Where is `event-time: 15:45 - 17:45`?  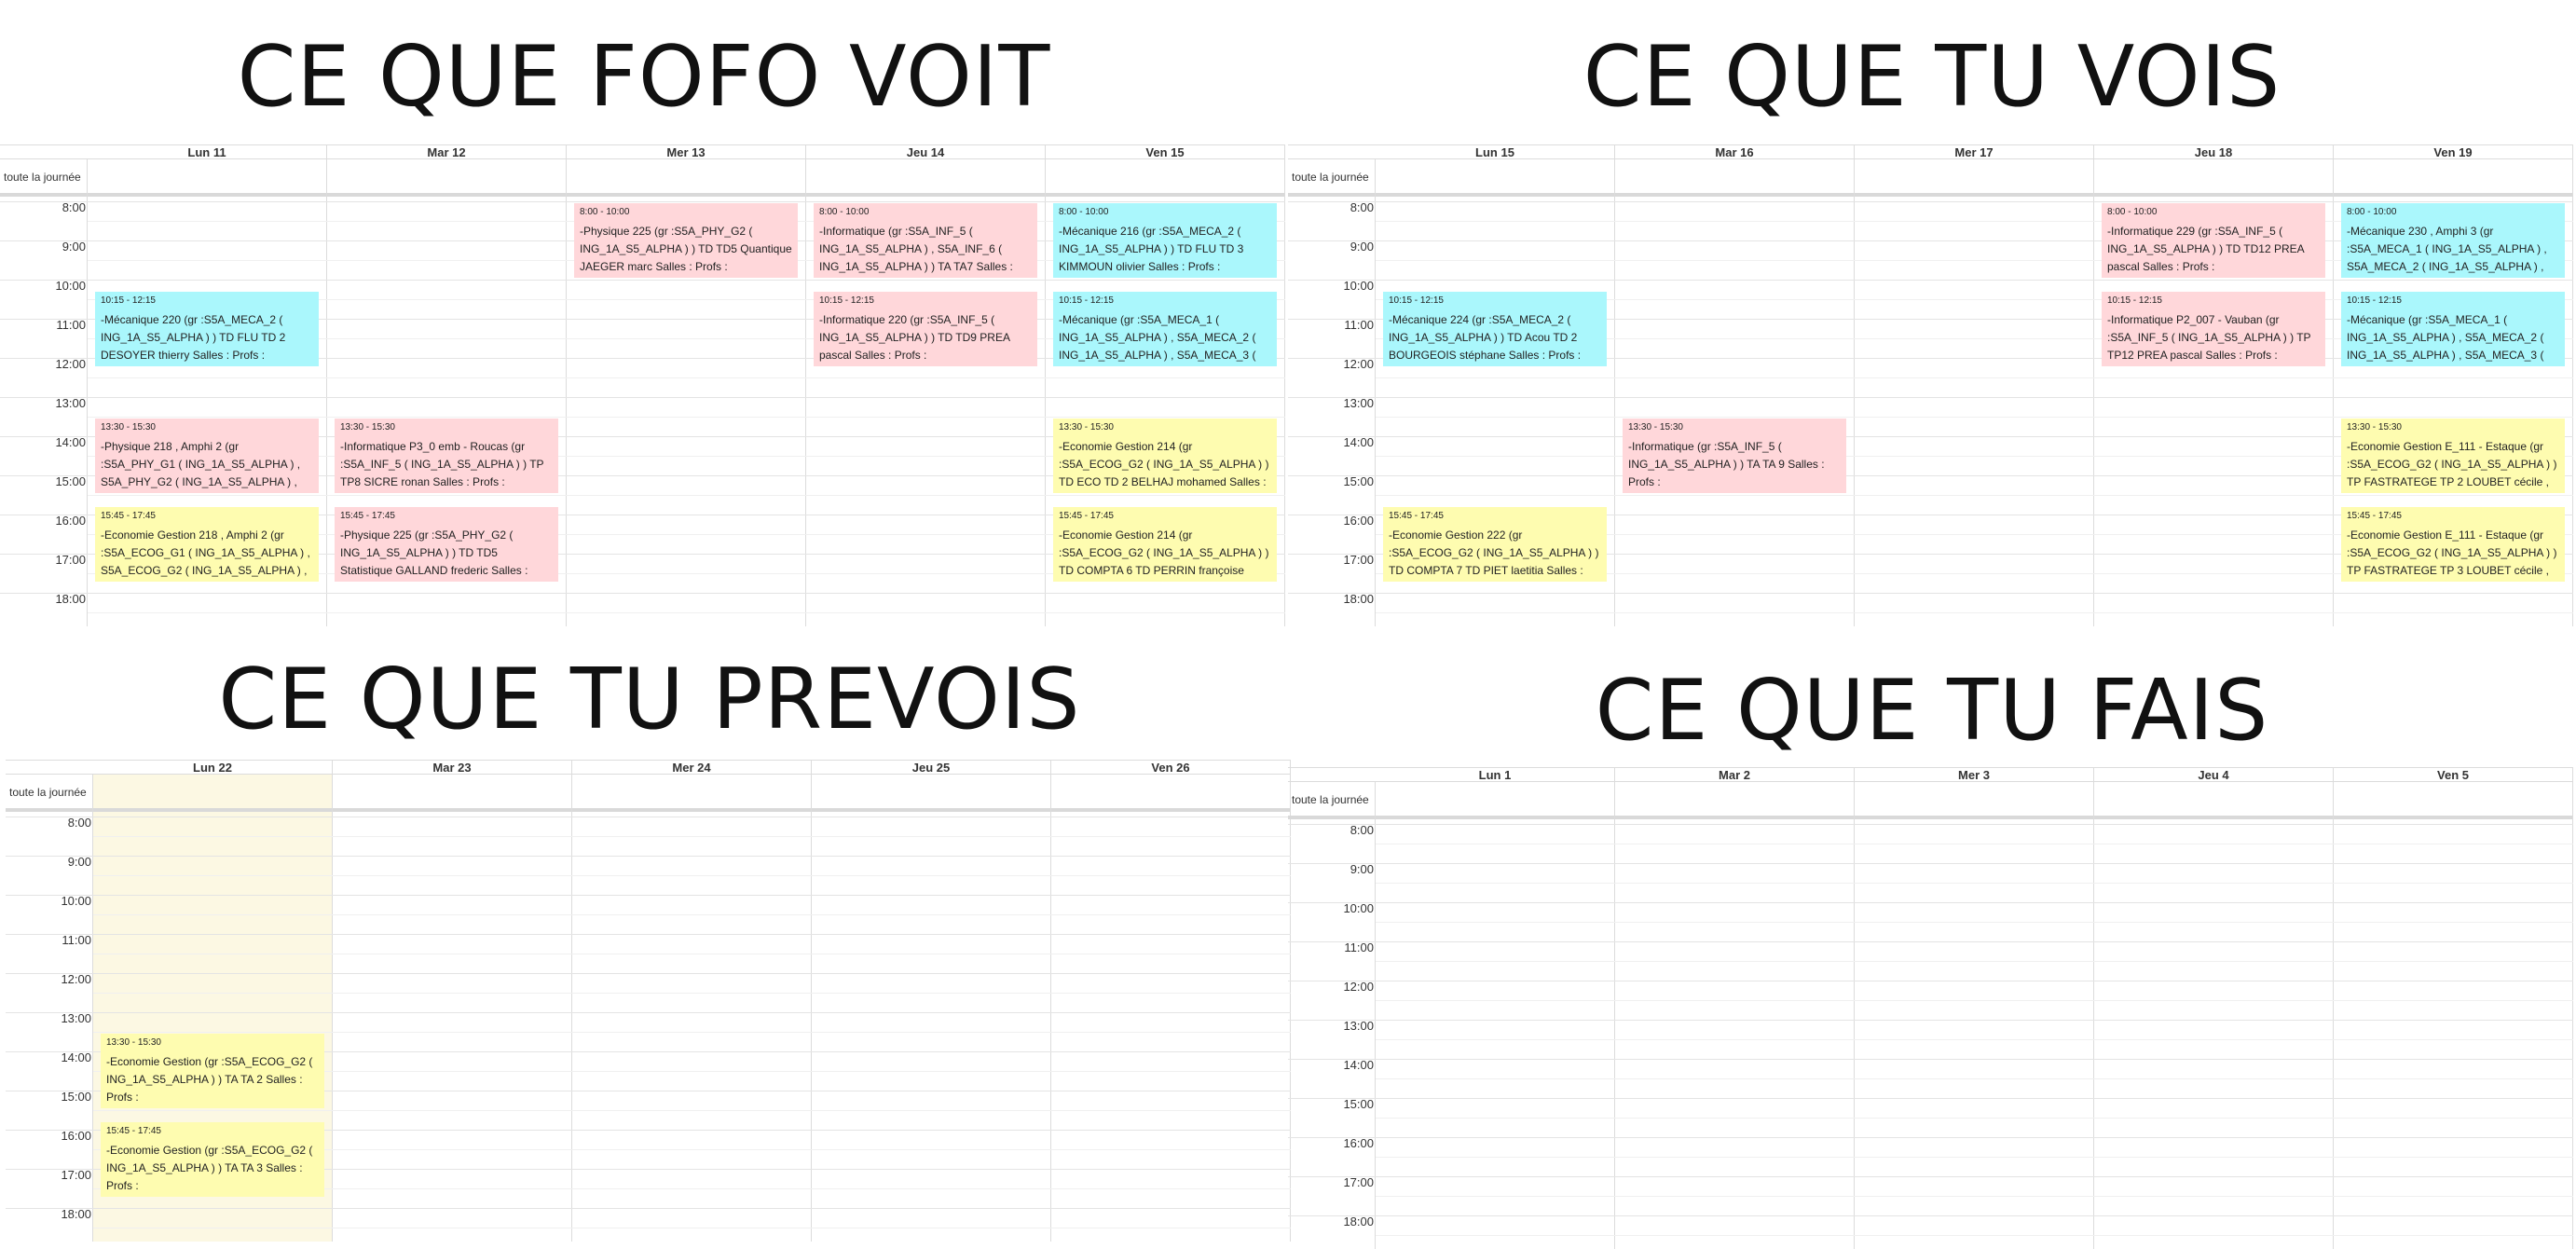
event-time: 15:45 - 17:45 is located at coordinates (133, 1130).